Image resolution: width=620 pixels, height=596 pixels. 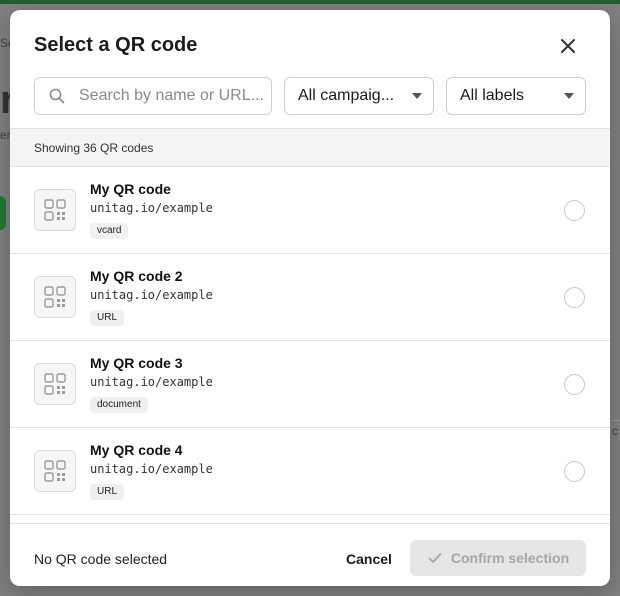 What do you see at coordinates (3, 213) in the screenshot?
I see `background-button` at bounding box center [3, 213].